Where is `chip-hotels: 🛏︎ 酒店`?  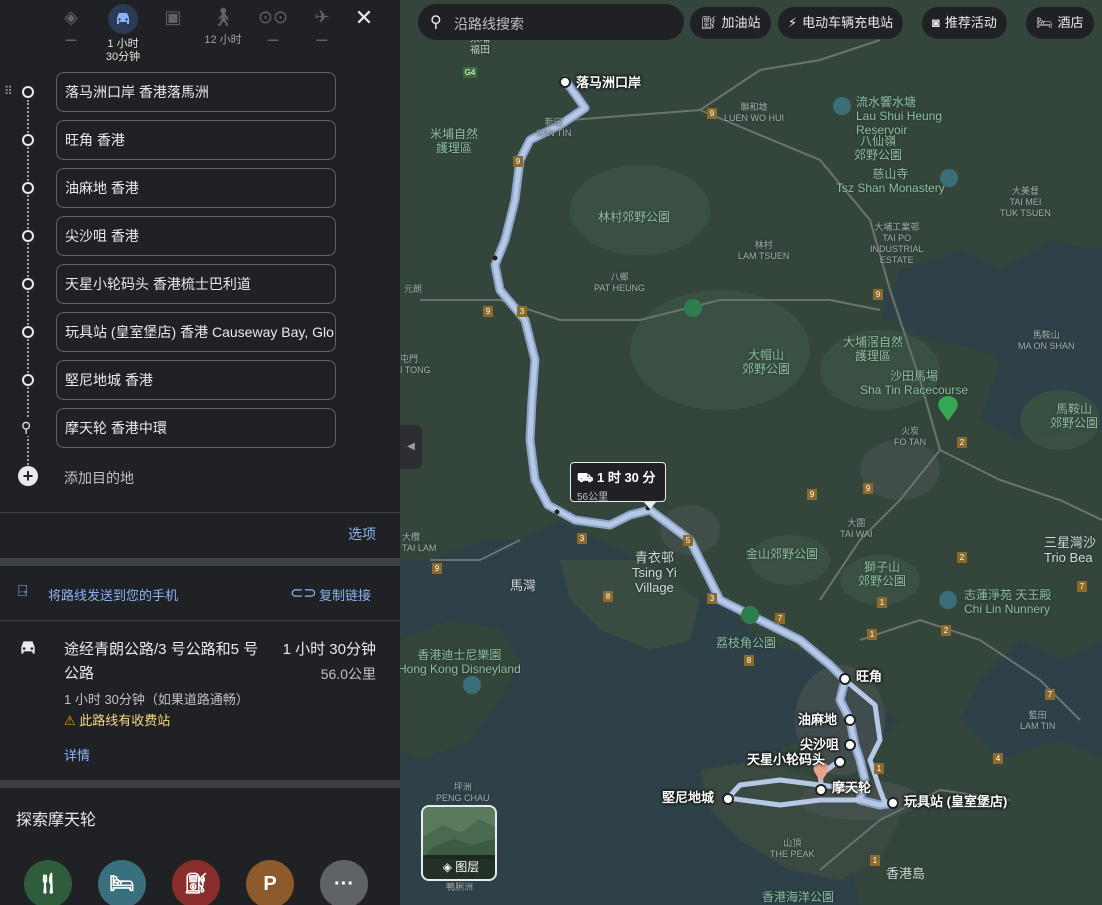
chip-hotels: 🛏︎ 酒店 is located at coordinates (1060, 23).